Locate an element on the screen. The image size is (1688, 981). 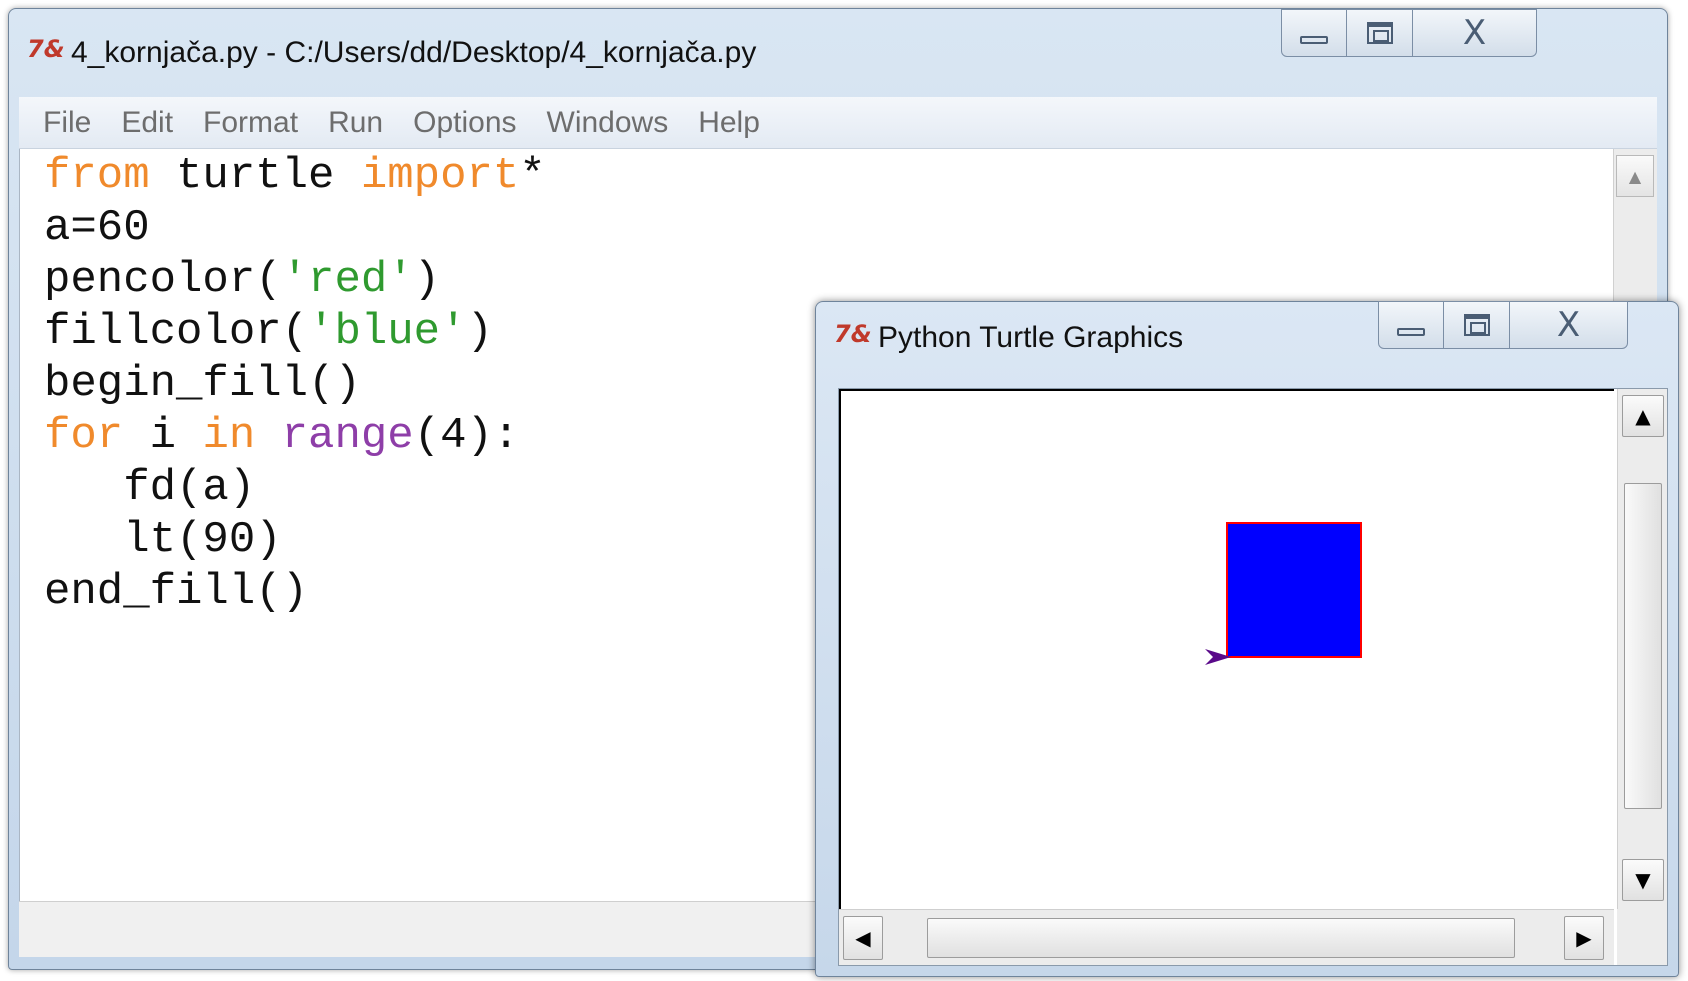
close-button: X is located at coordinates (1475, 33).